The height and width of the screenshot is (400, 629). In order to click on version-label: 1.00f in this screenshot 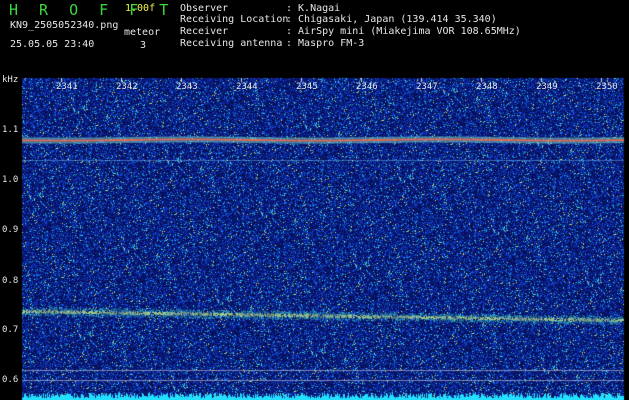, I will do `click(140, 8)`.